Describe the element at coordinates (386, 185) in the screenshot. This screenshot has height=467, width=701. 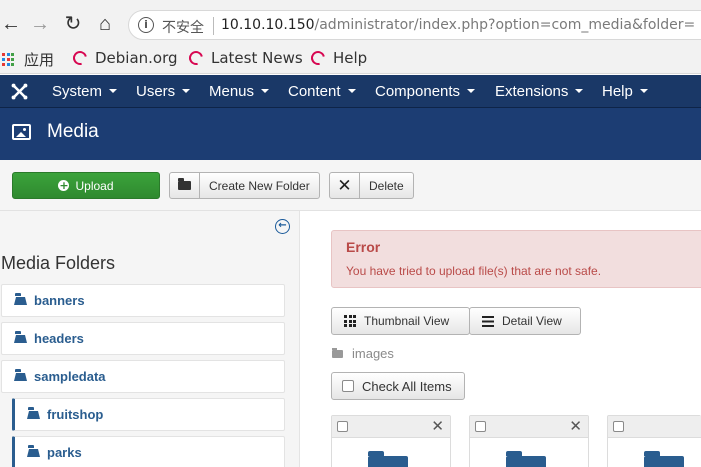
I see `delete-label: Delete` at that location.